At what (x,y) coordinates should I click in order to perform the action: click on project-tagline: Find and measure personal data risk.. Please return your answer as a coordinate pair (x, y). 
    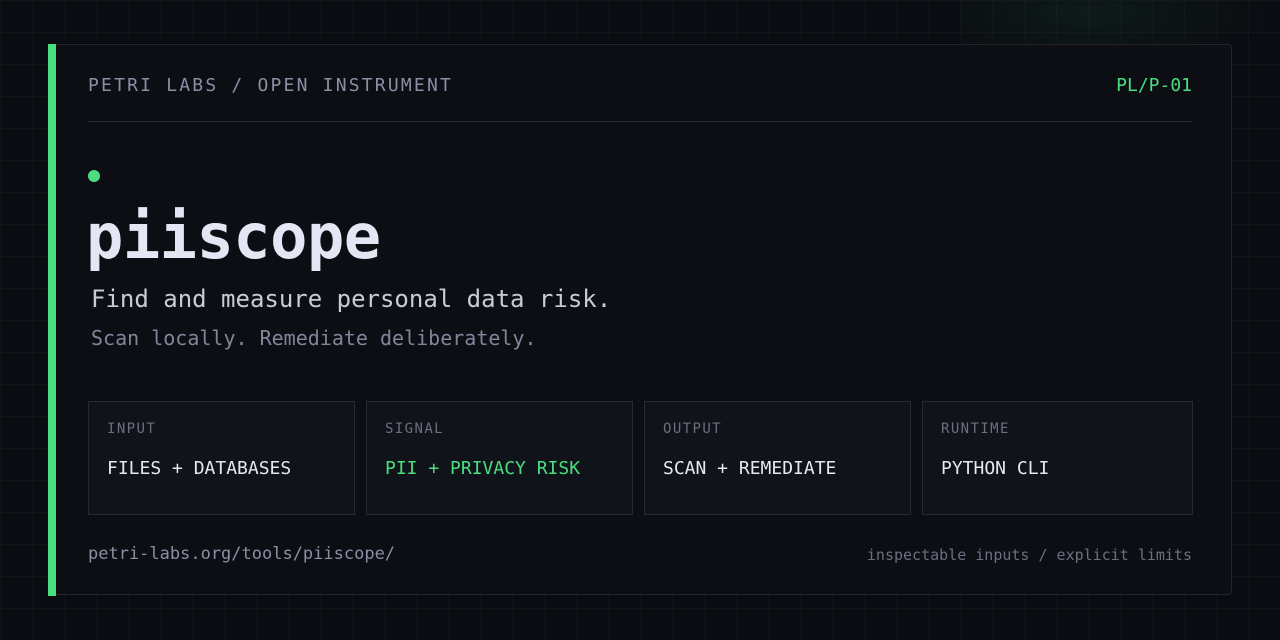
    Looking at the image, I should click on (351, 299).